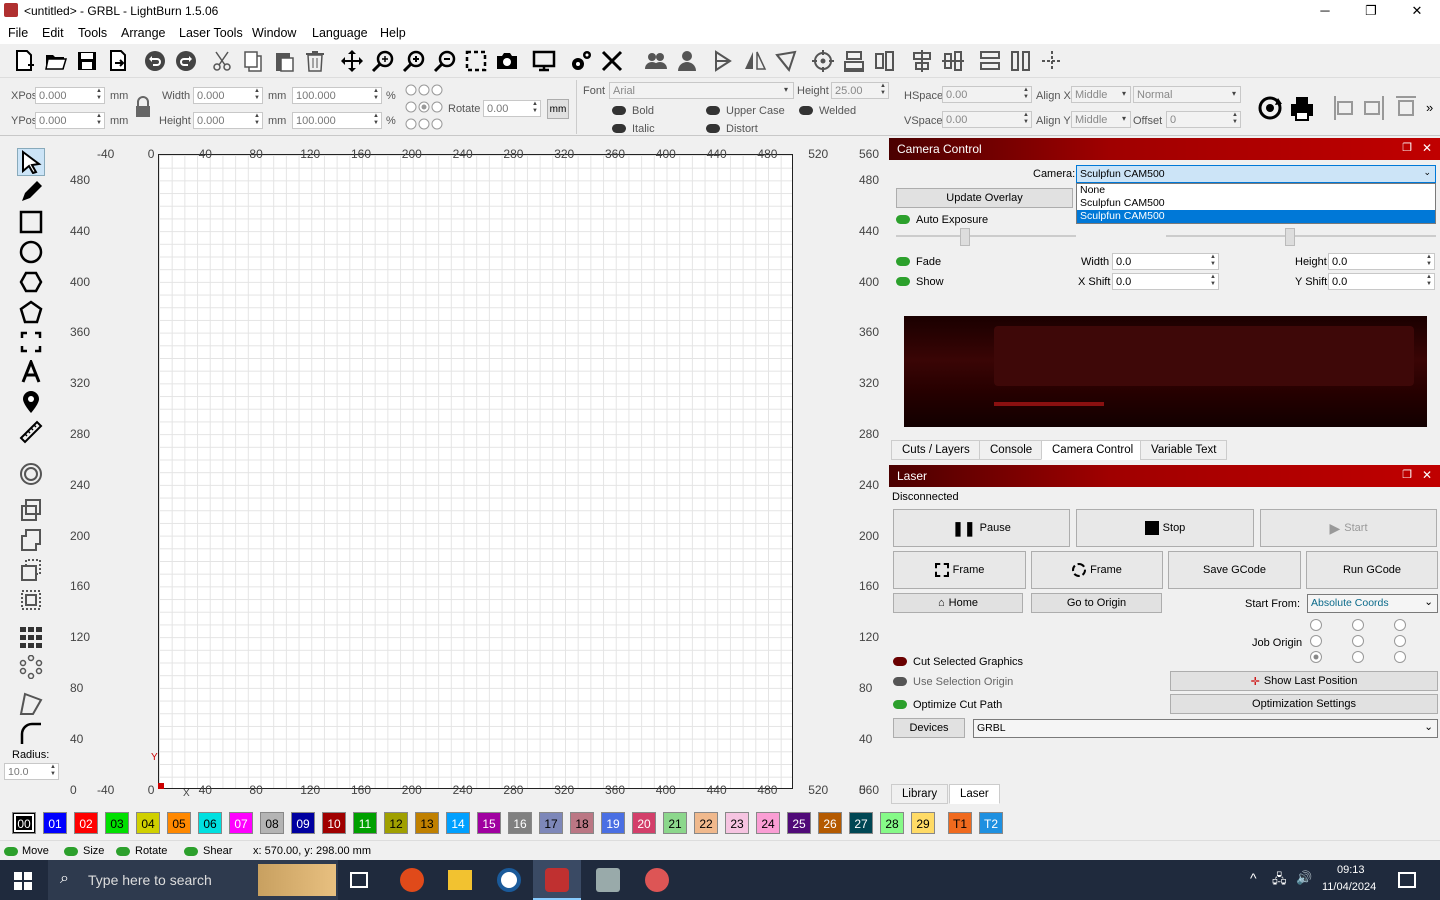  What do you see at coordinates (359, 880) in the screenshot?
I see `task-view-icon` at bounding box center [359, 880].